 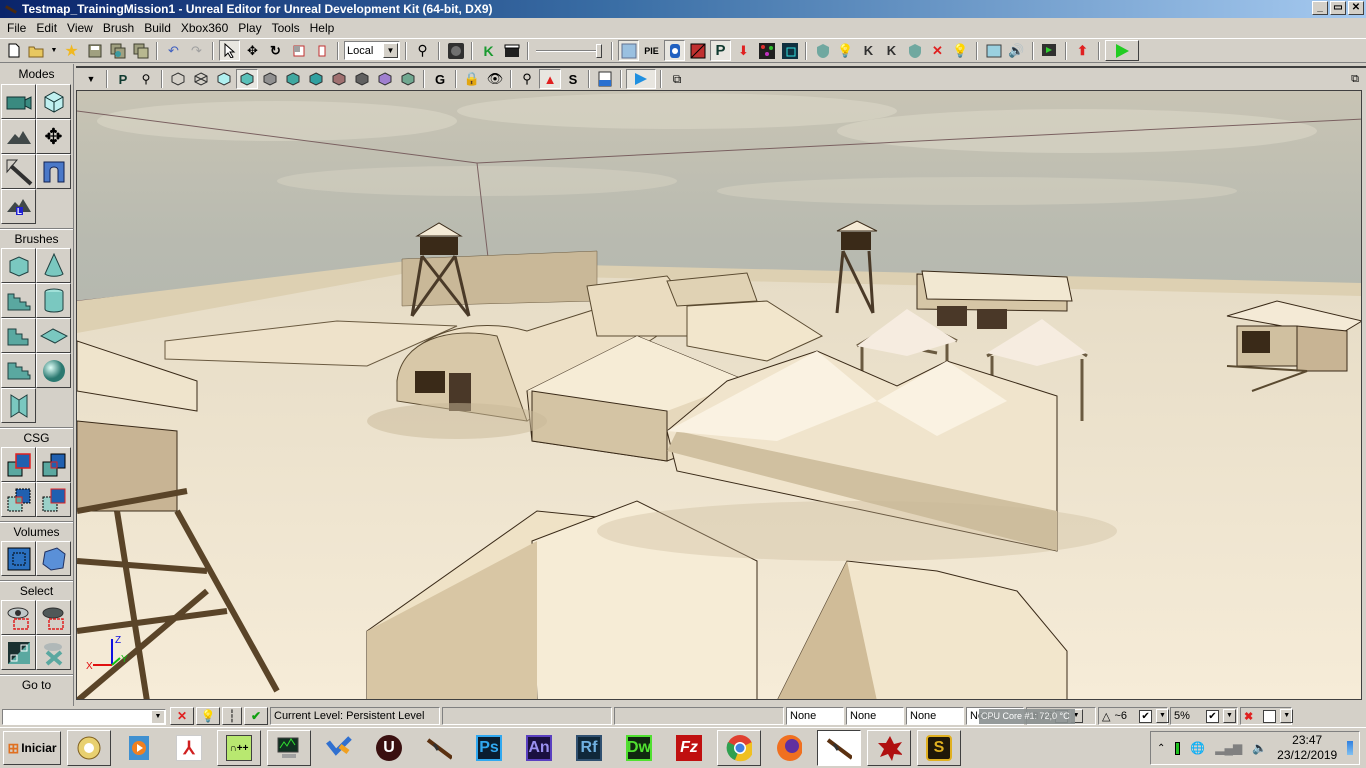 What do you see at coordinates (589, 748) in the screenshot?
I see `taskbar-reflow: Rf` at bounding box center [589, 748].